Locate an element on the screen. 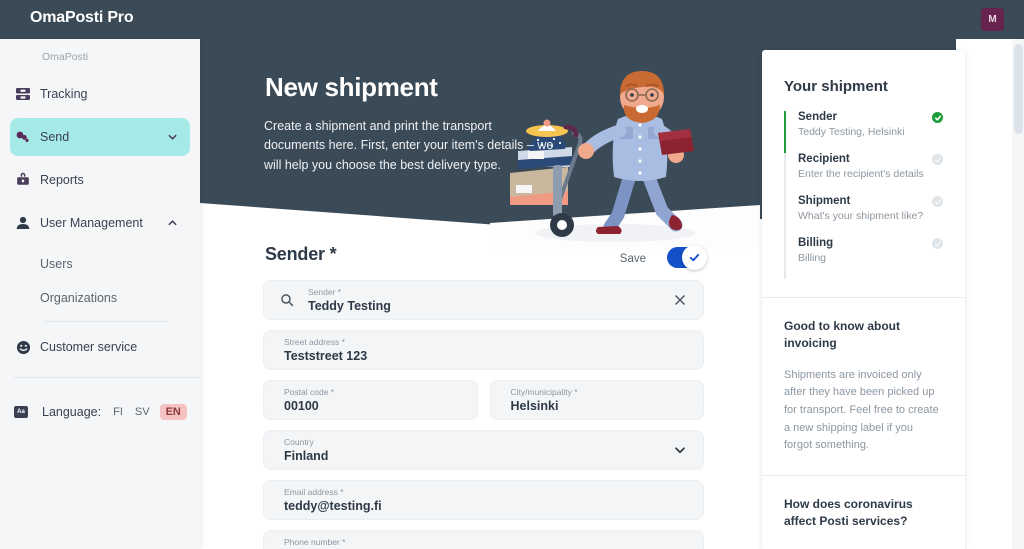  field-label: Street address * is located at coordinates (314, 342).